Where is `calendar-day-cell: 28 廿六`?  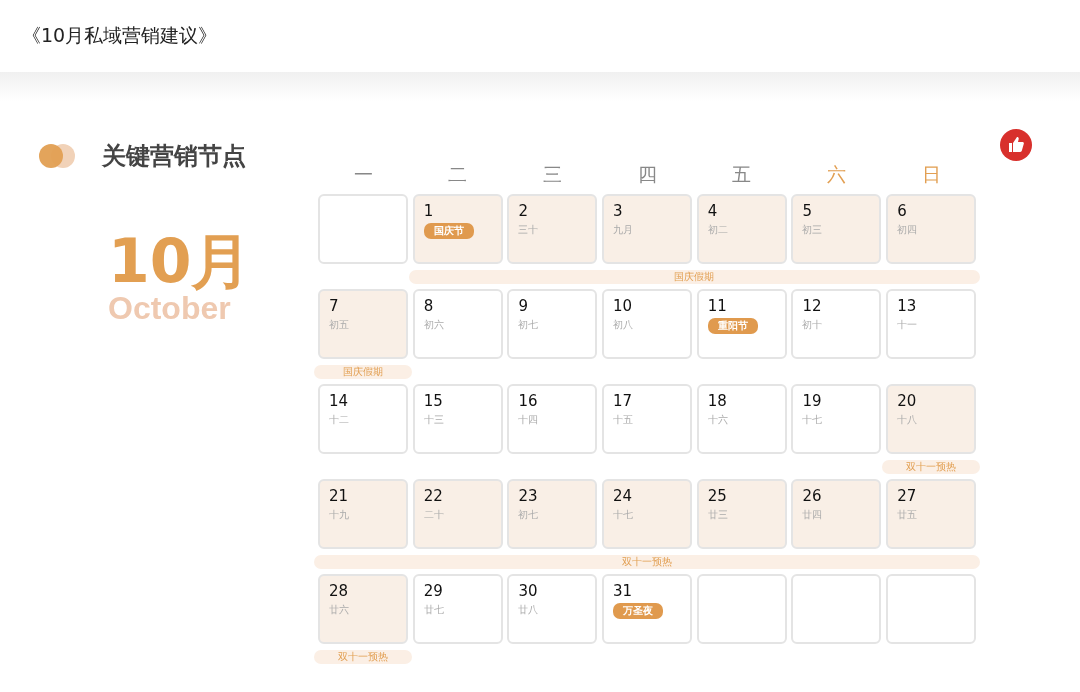 calendar-day-cell: 28 廿六 is located at coordinates (363, 609).